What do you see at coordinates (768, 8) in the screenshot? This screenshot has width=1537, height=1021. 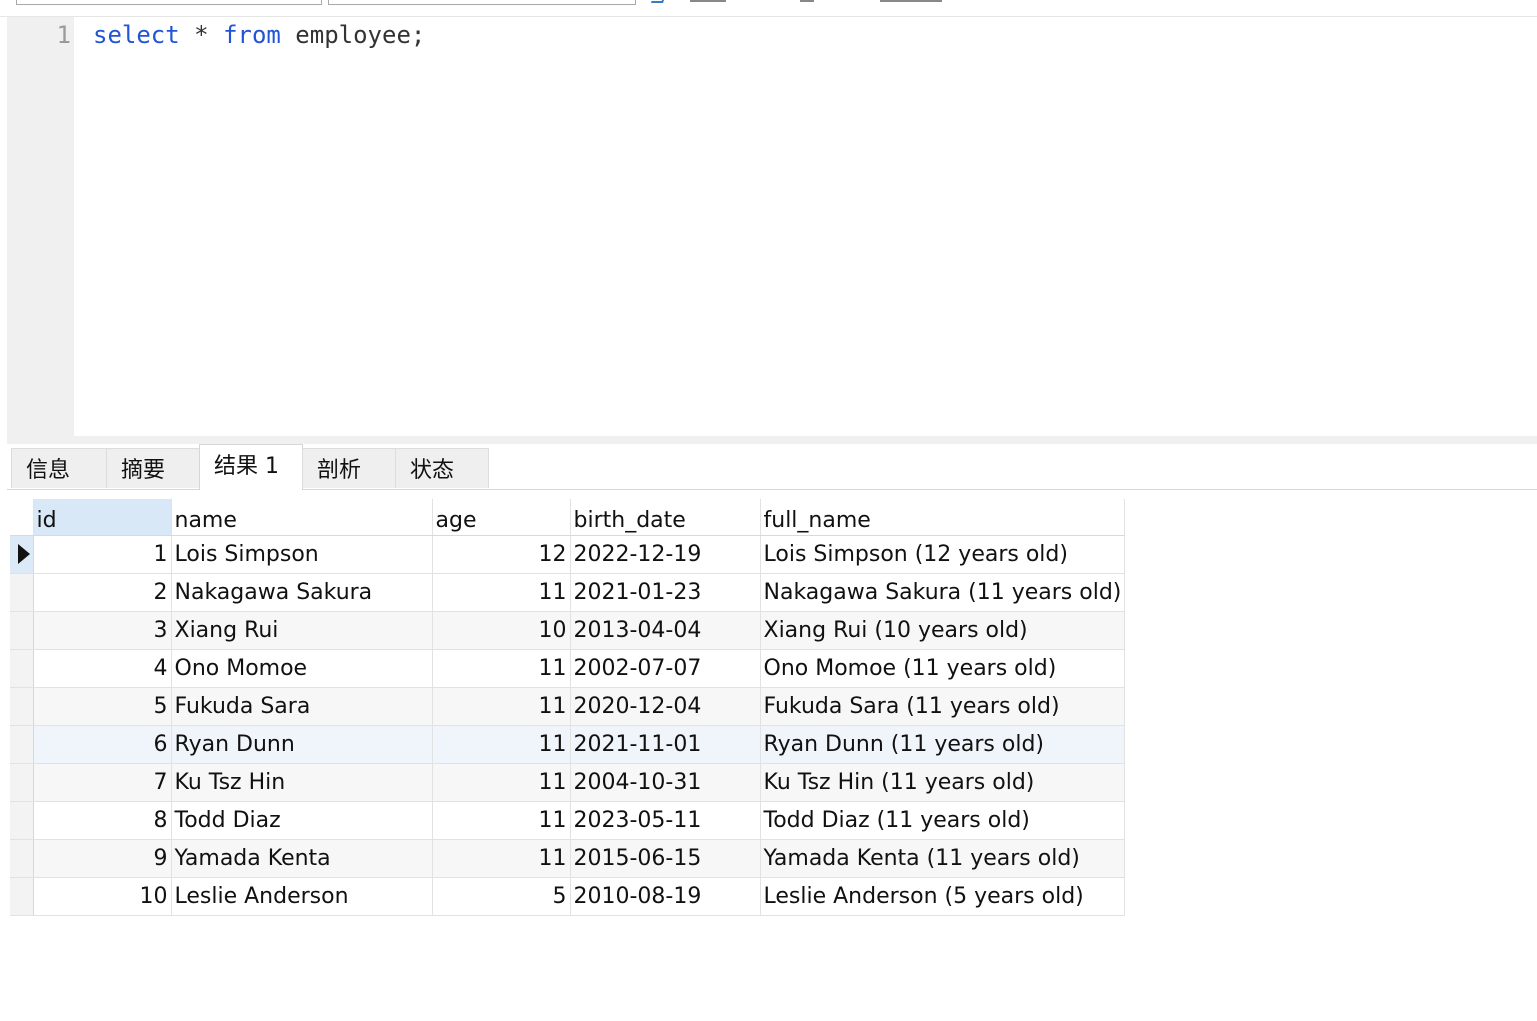 I see `toolbar` at bounding box center [768, 8].